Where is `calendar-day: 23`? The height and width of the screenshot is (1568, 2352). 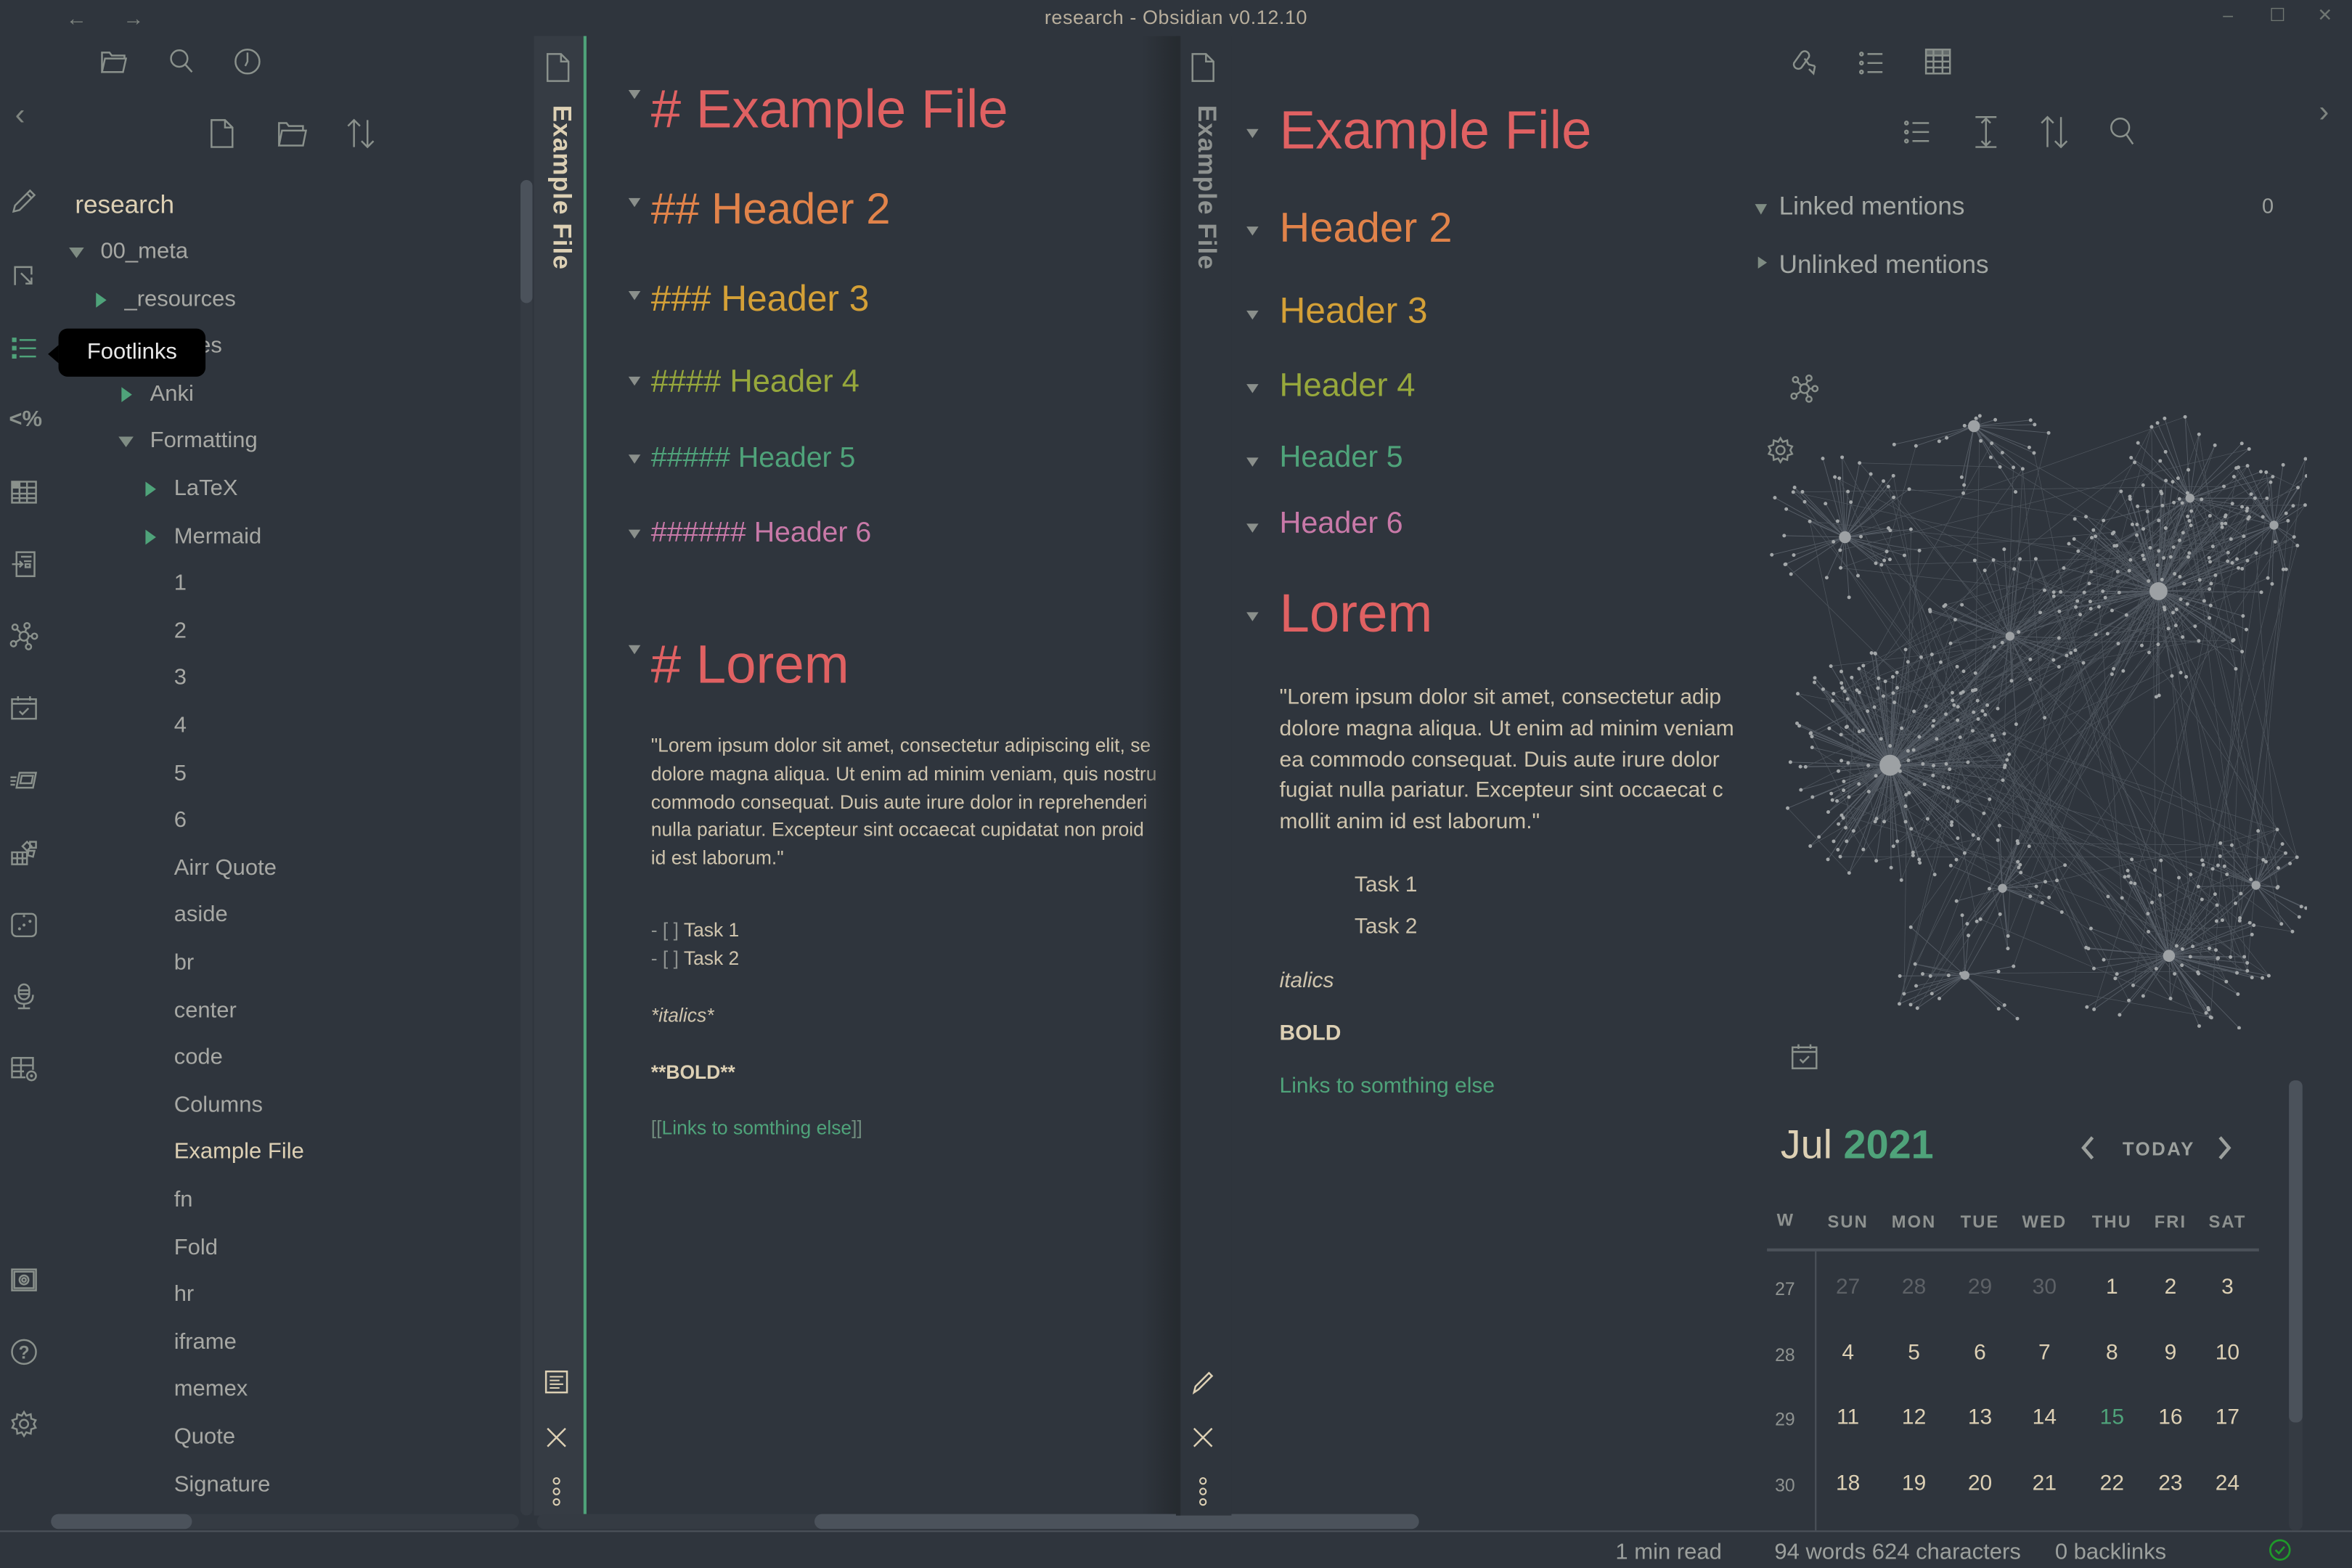 calendar-day: 23 is located at coordinates (2171, 1483).